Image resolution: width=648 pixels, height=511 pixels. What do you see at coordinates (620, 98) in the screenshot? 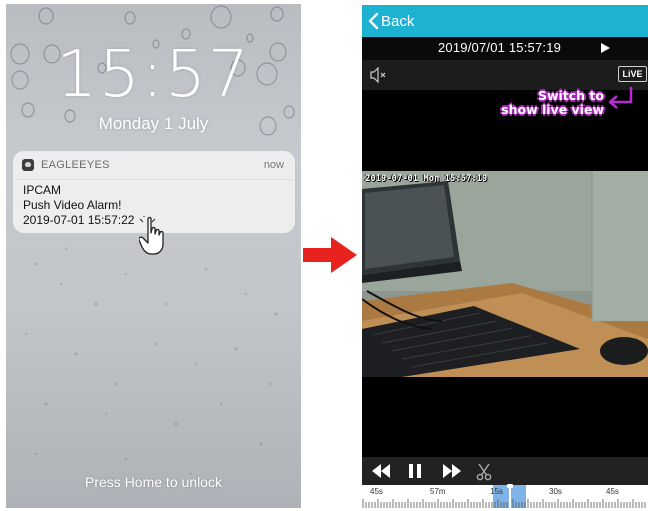
I see `callout-arrow-icon` at bounding box center [620, 98].